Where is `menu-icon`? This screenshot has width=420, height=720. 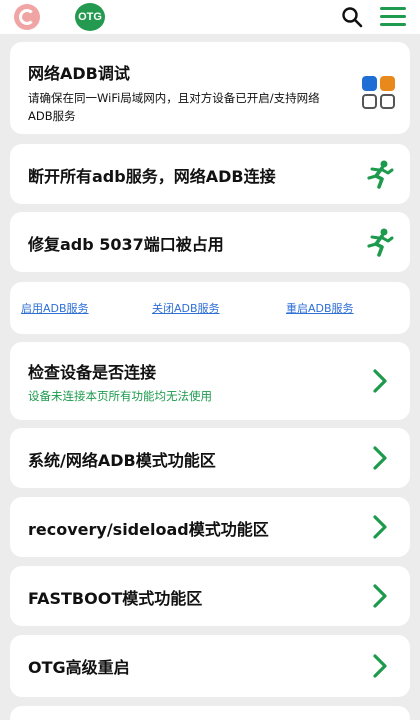 menu-icon is located at coordinates (393, 17).